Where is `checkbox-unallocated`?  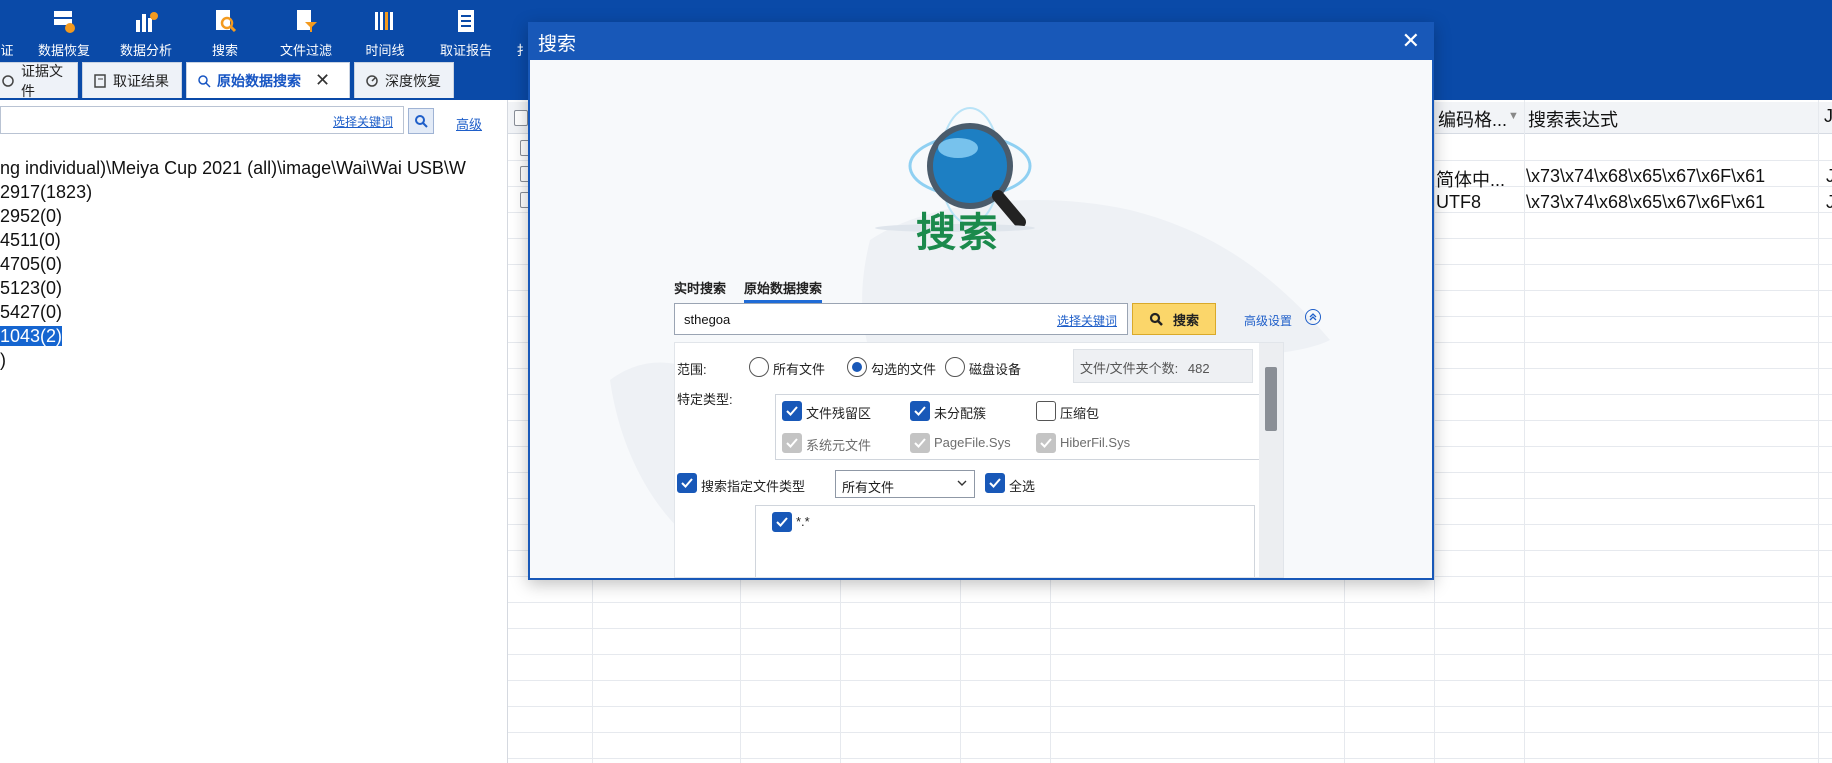
checkbox-unallocated is located at coordinates (920, 411).